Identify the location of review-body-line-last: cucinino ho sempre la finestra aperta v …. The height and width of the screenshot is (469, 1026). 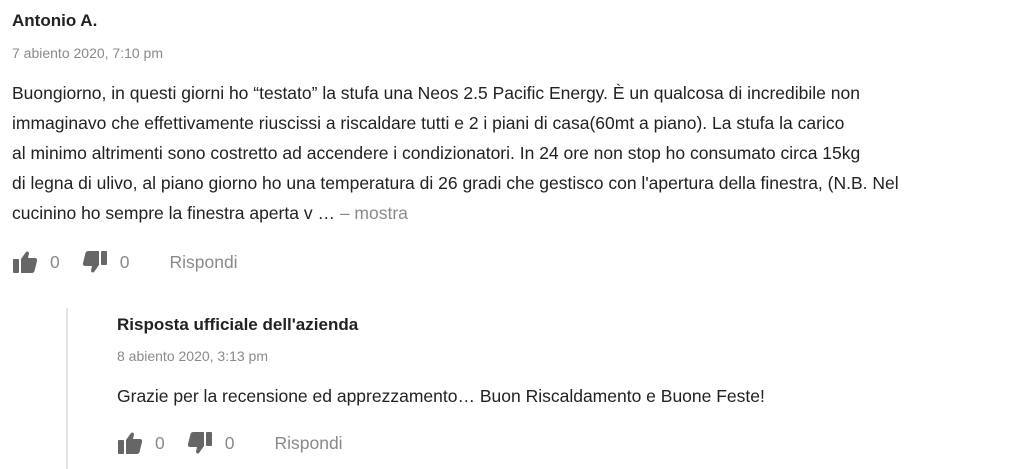
(518, 213).